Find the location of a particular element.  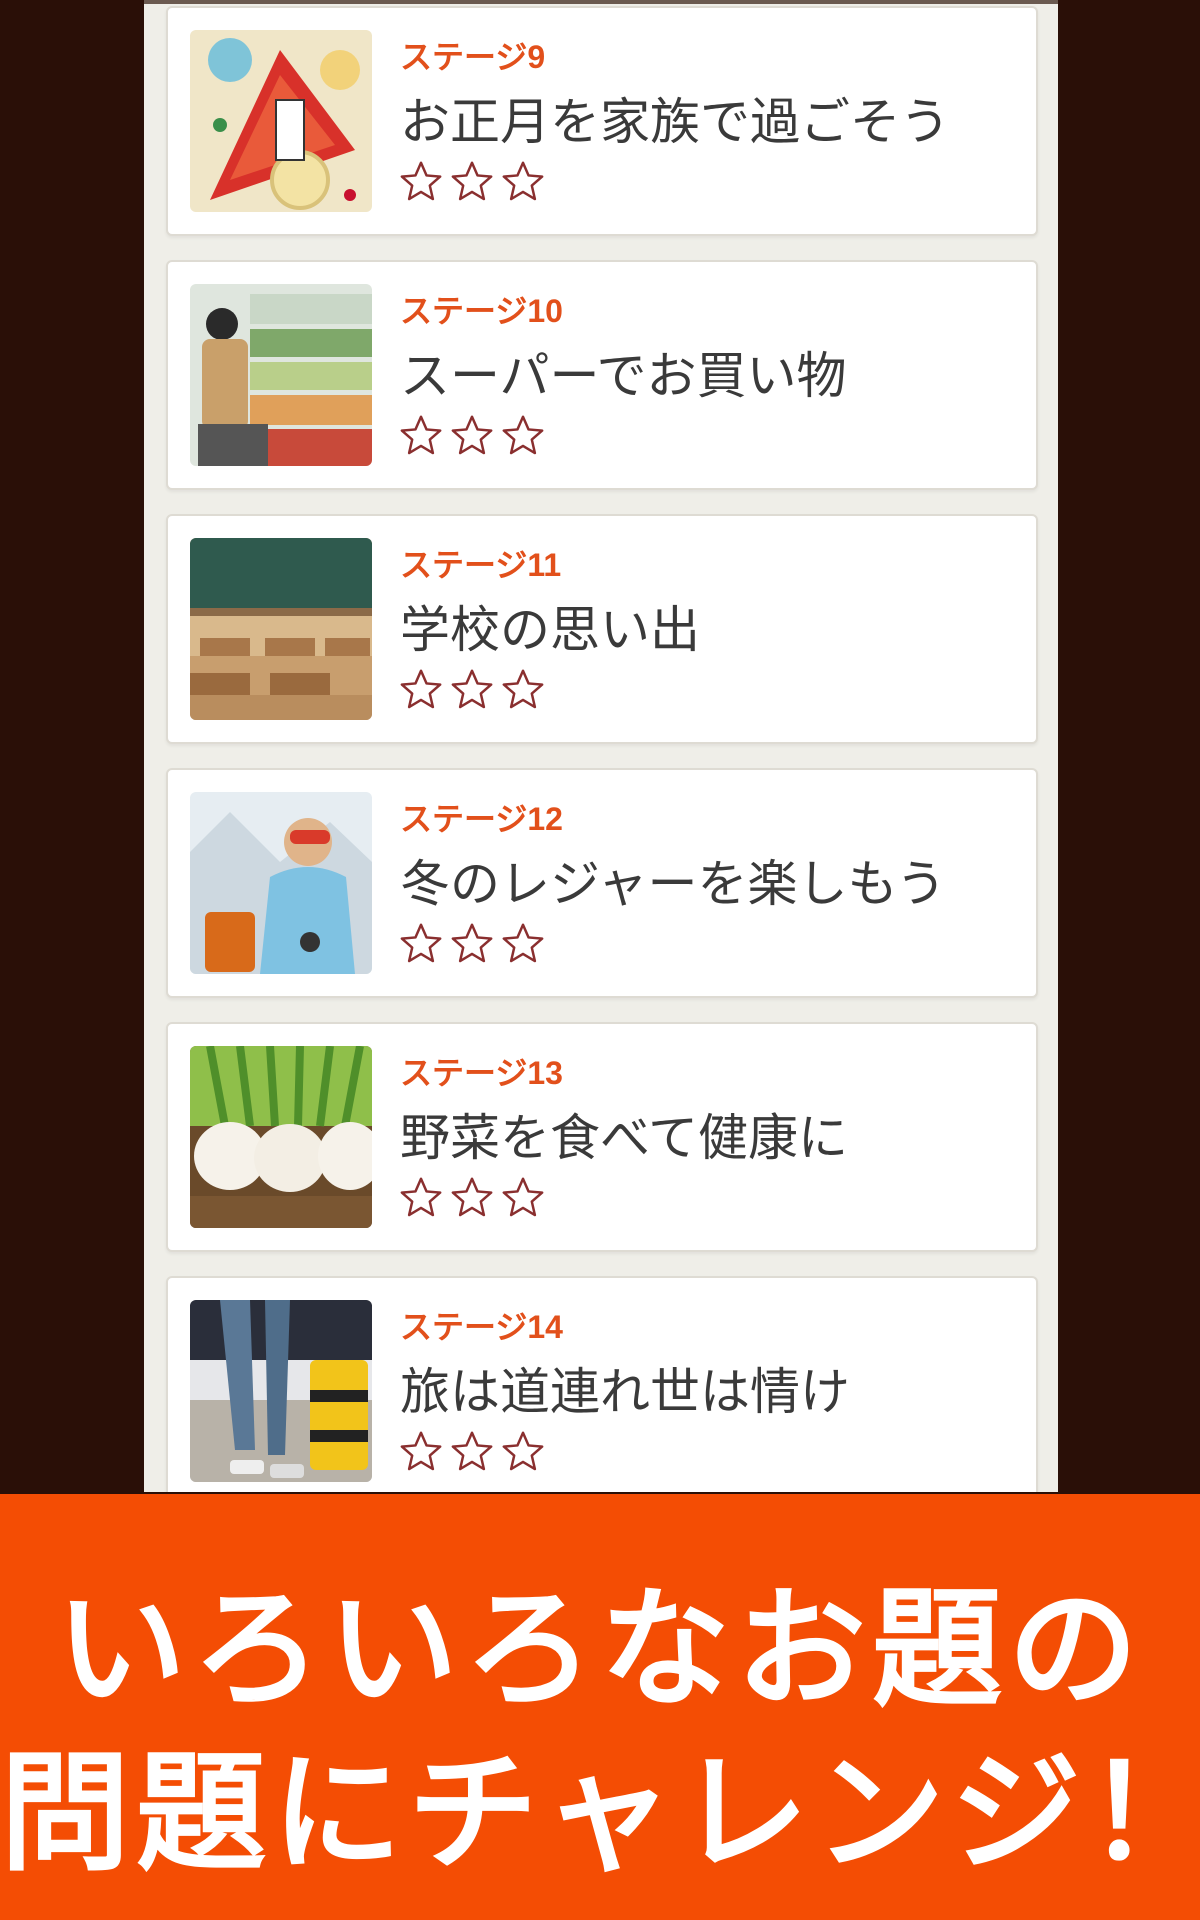

stage-thumbnail-traveler is located at coordinates (281, 1391).